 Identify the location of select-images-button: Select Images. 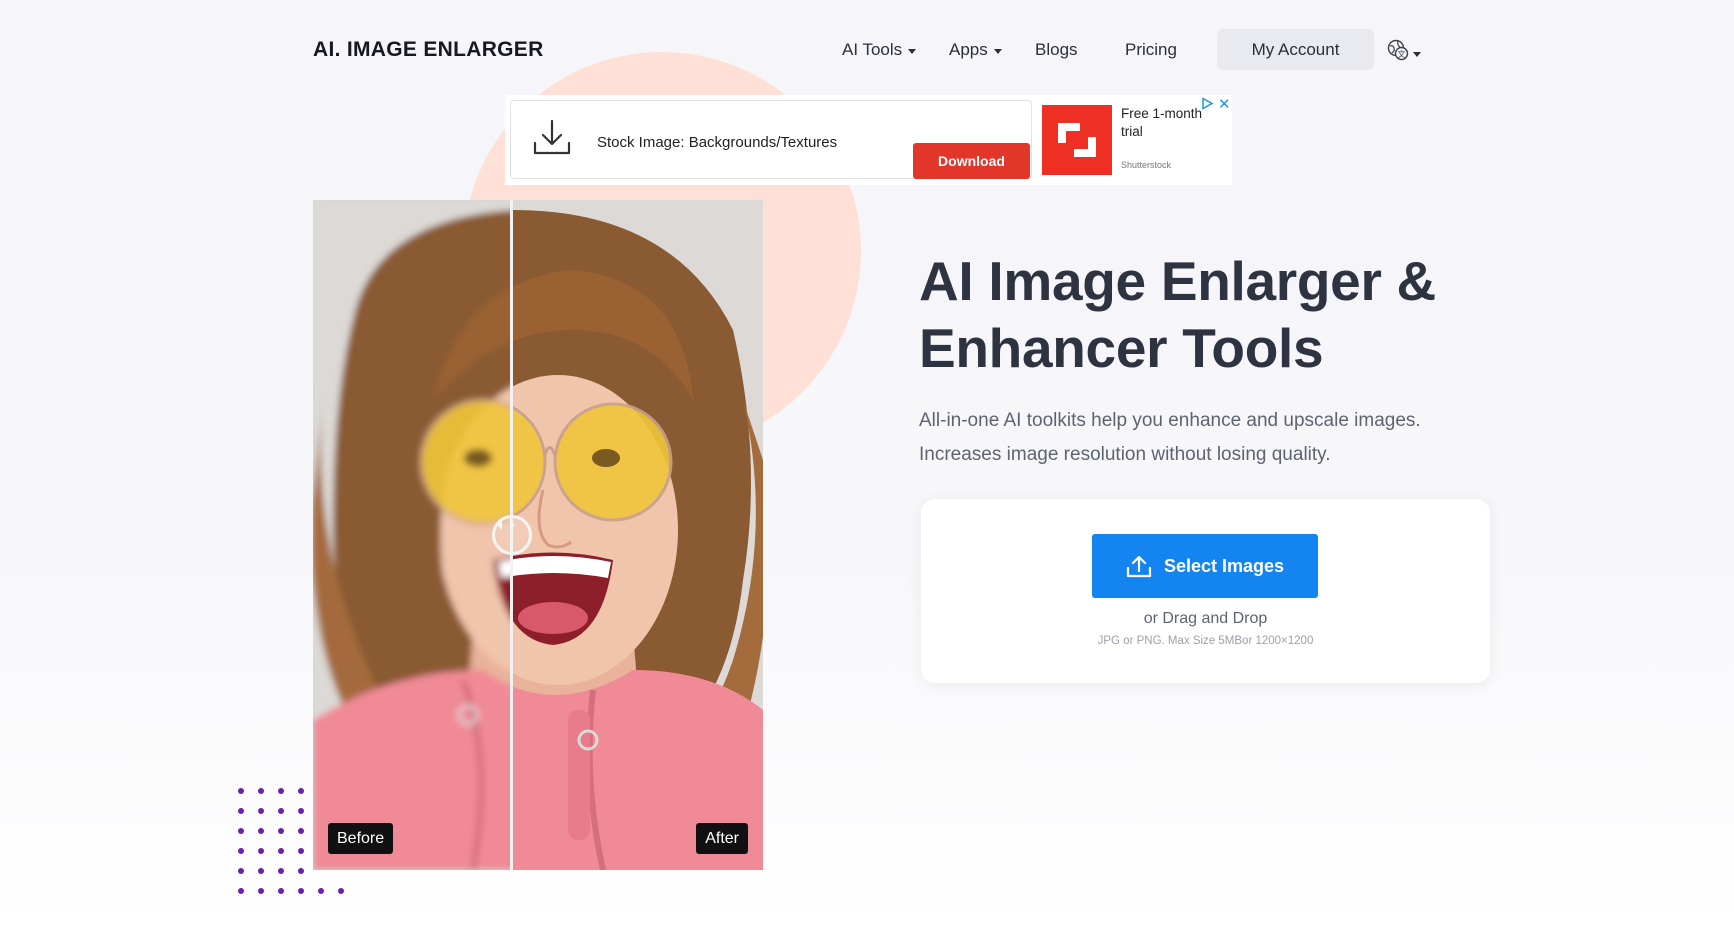
(1205, 566).